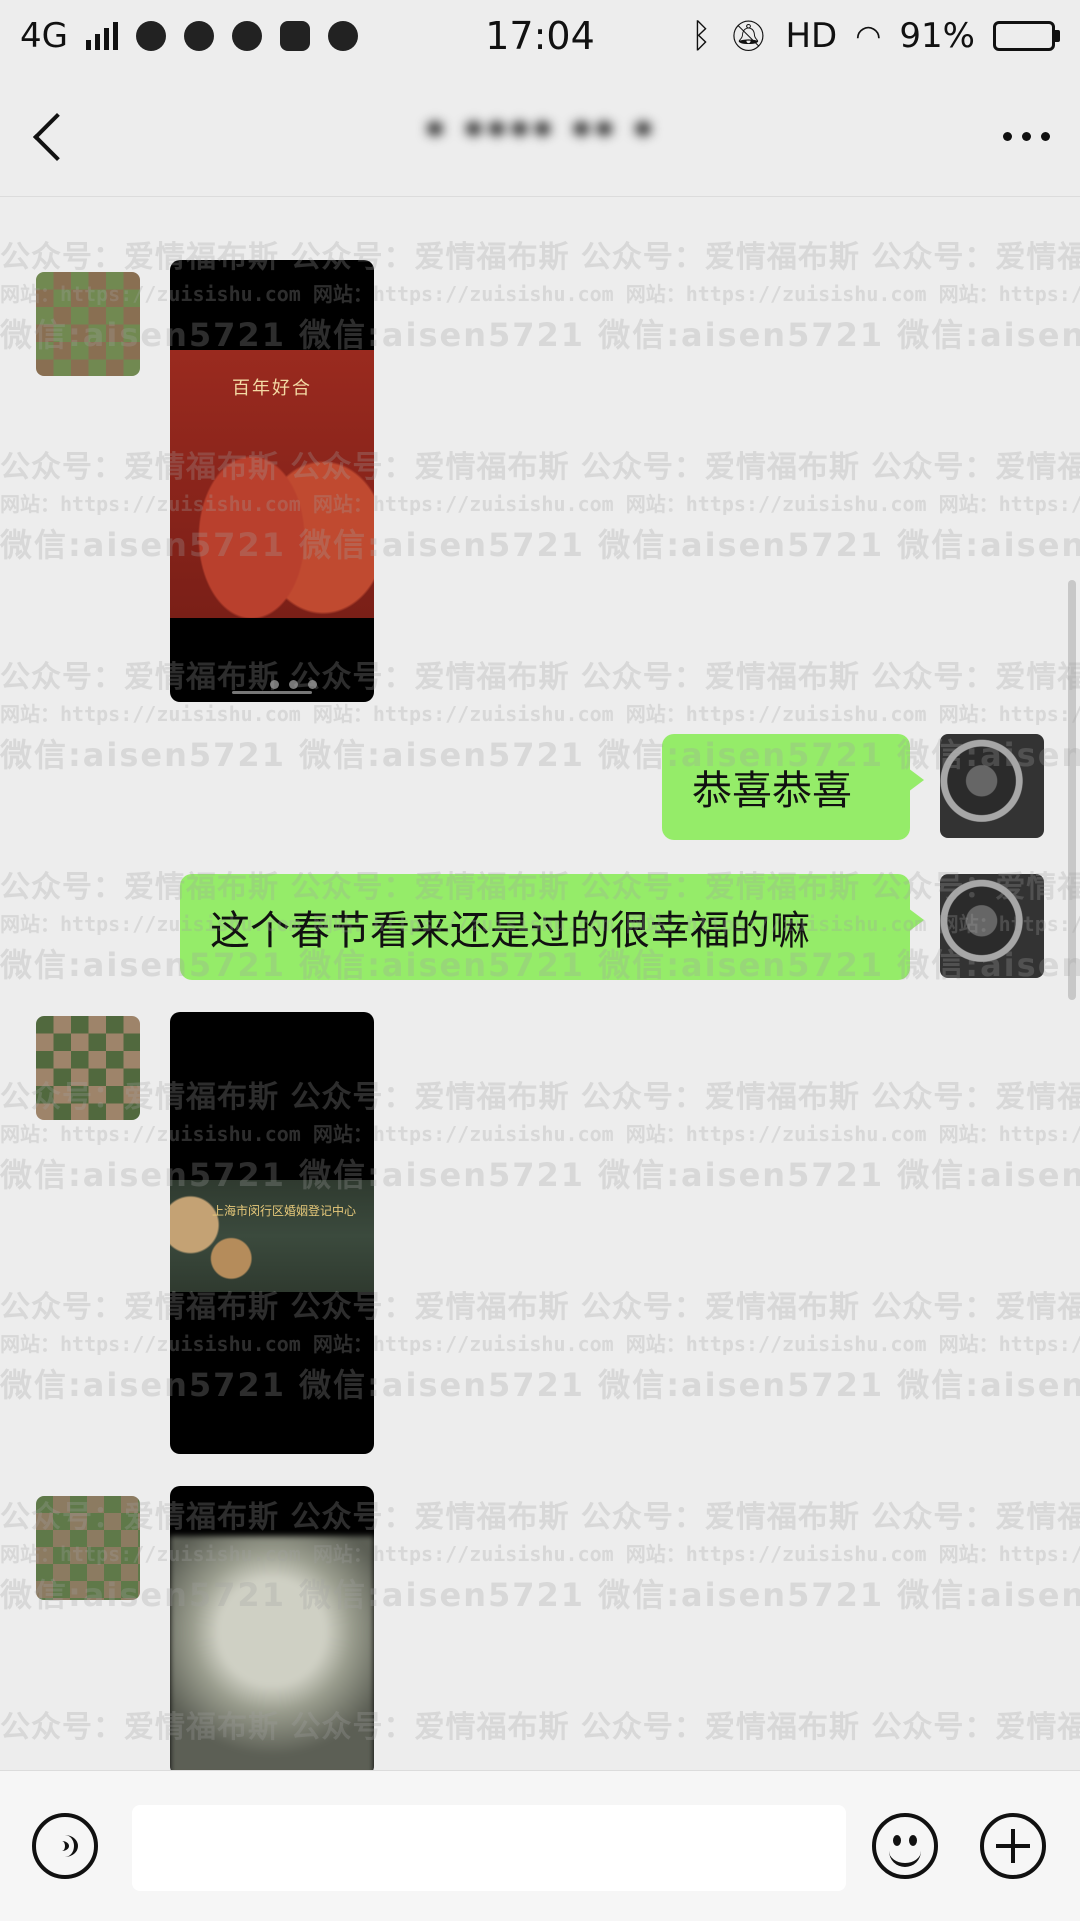  I want to click on status-right: ᛒ 🔕︎ HD ◠ 91%, so click(875, 36).